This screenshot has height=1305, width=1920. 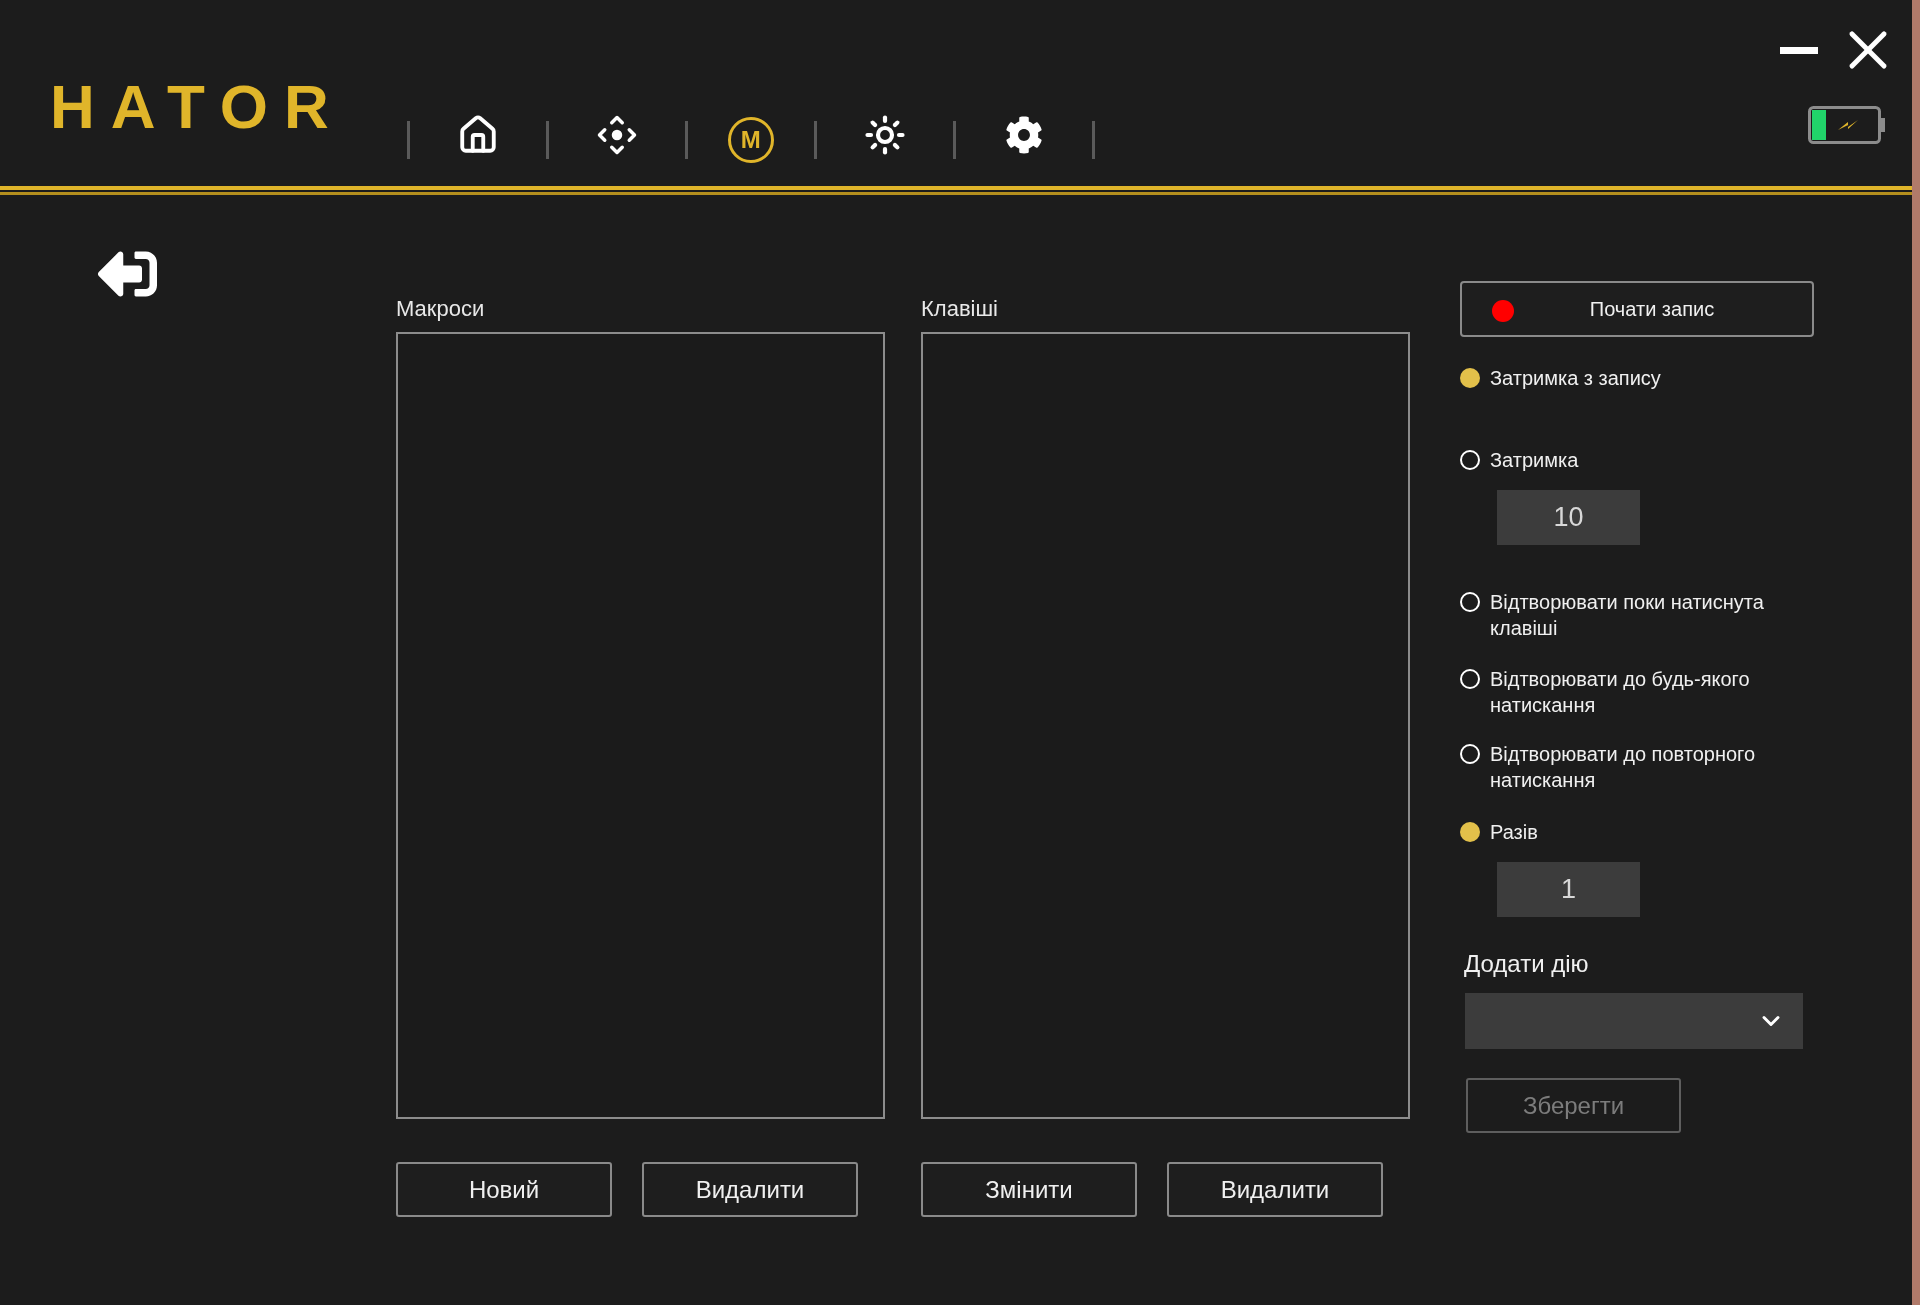 What do you see at coordinates (1514, 832) in the screenshot?
I see `option-label: Разів` at bounding box center [1514, 832].